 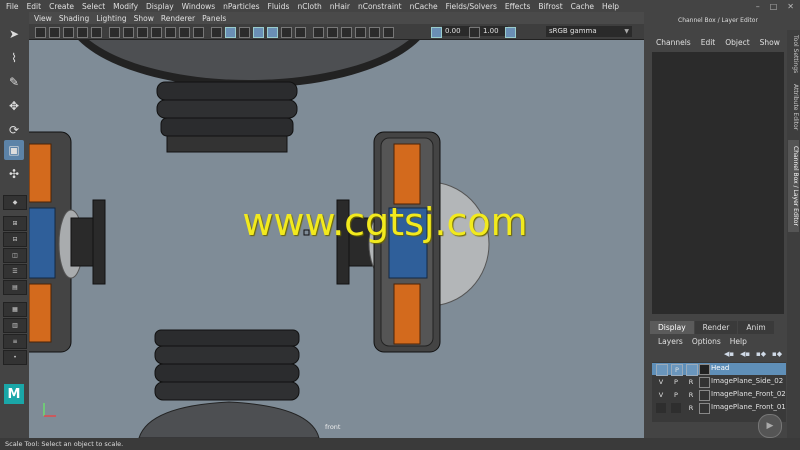 What do you see at coordinates (96, 32) in the screenshot?
I see `grease-pencil-icon` at bounding box center [96, 32].